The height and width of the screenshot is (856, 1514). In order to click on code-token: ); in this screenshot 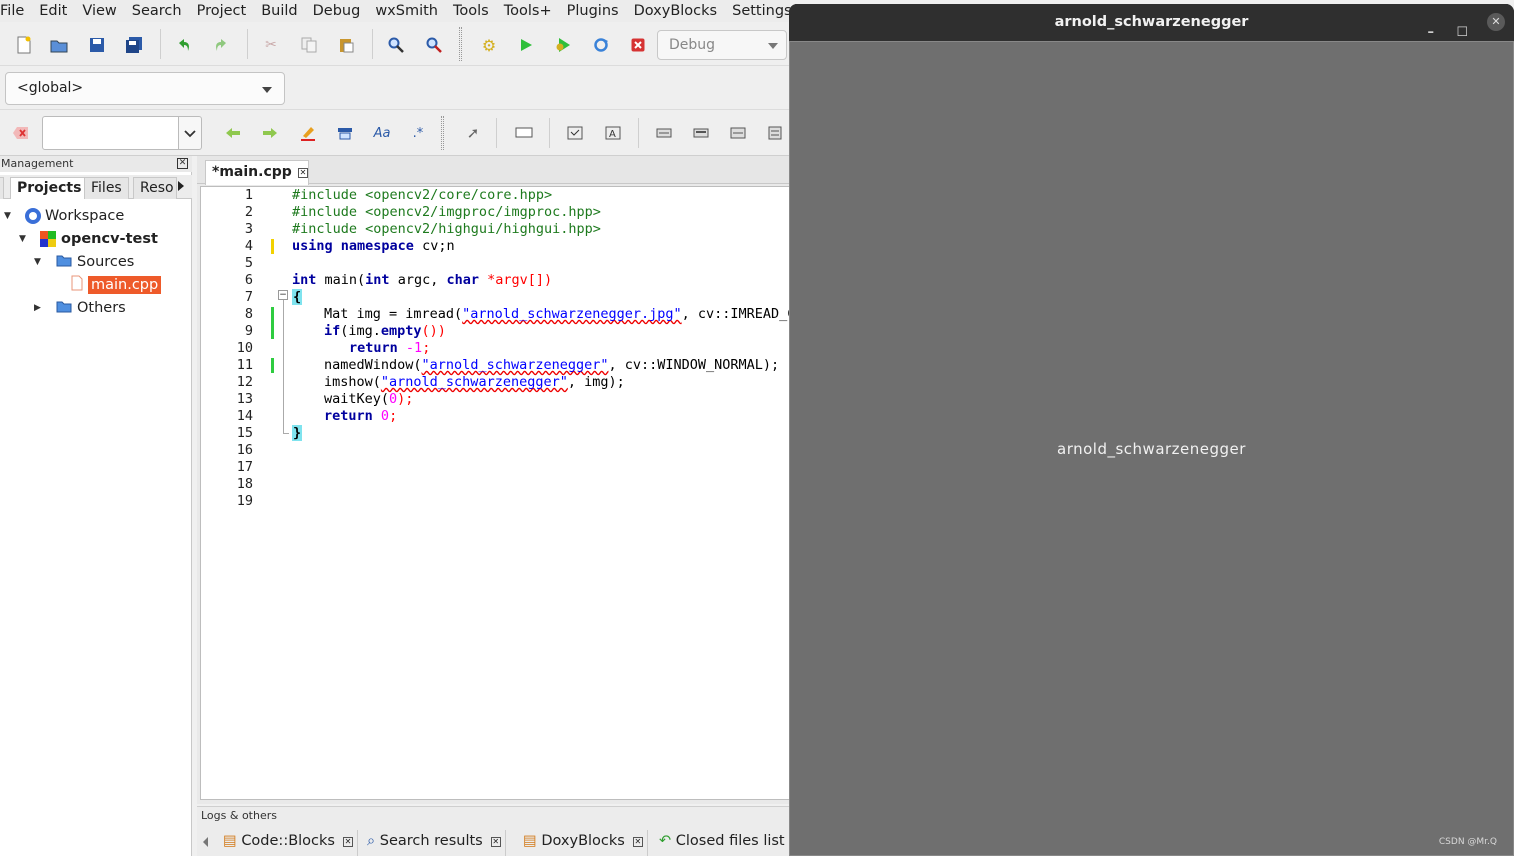, I will do `click(405, 399)`.